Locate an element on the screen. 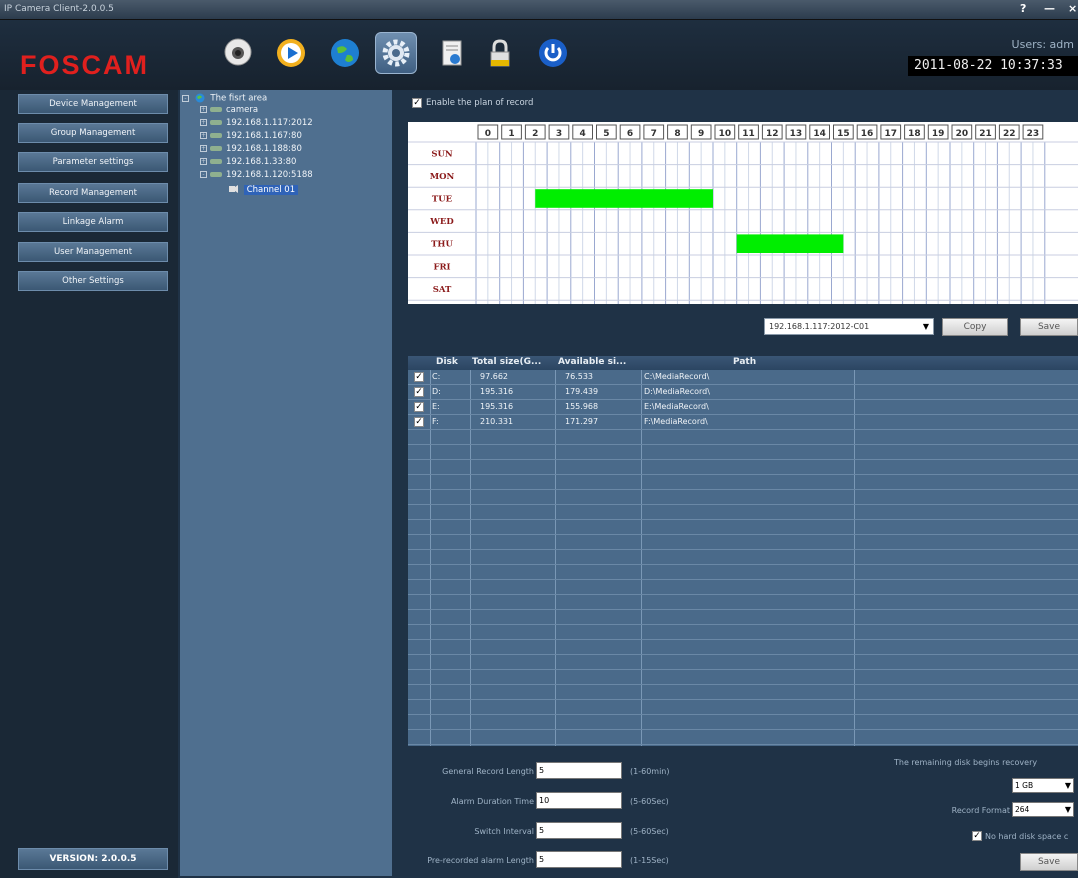 The height and width of the screenshot is (878, 1078). hour-label: 10 is located at coordinates (725, 134).